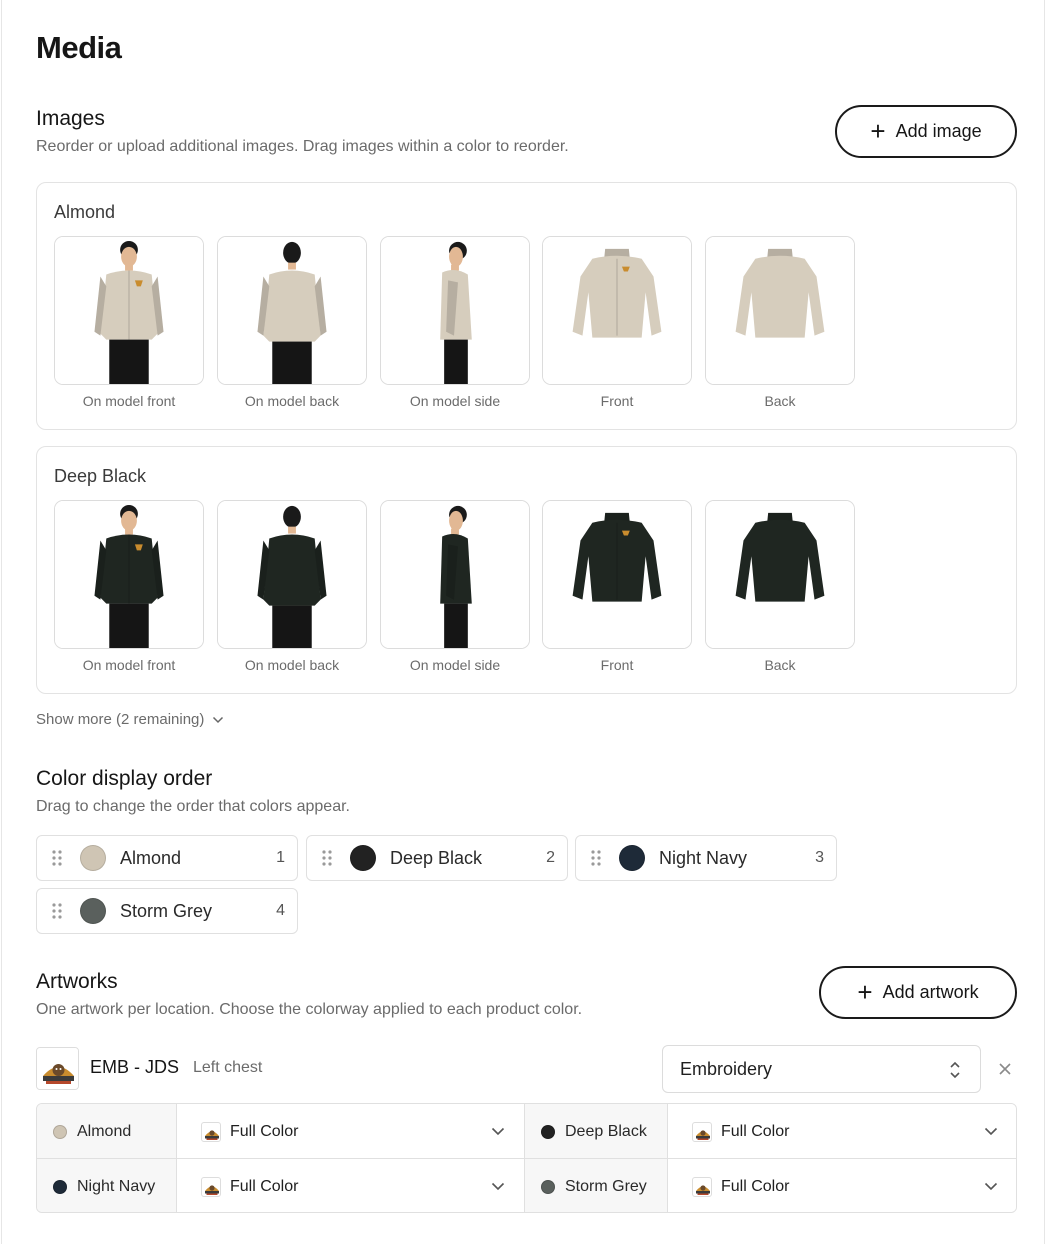 The width and height of the screenshot is (1046, 1244). I want to click on show-more-button: Show more (2 remaining), so click(130, 719).